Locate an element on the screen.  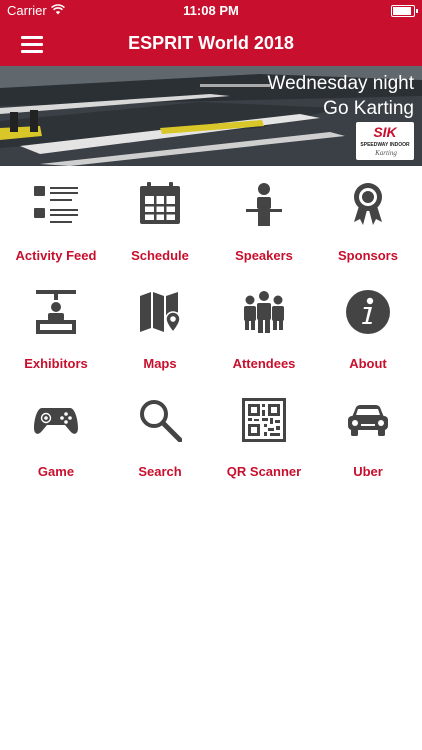
gamepad-icon is located at coordinates (56, 420).